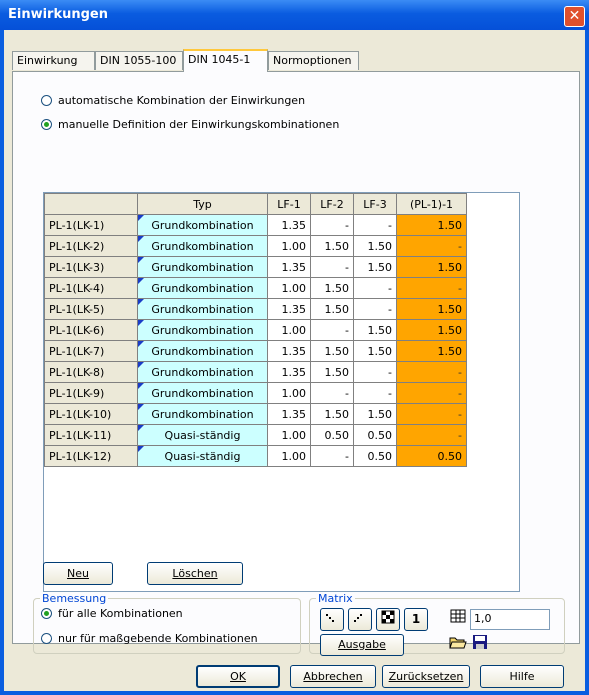 The height and width of the screenshot is (695, 589). I want to click on open-folder-icon, so click(458, 645).